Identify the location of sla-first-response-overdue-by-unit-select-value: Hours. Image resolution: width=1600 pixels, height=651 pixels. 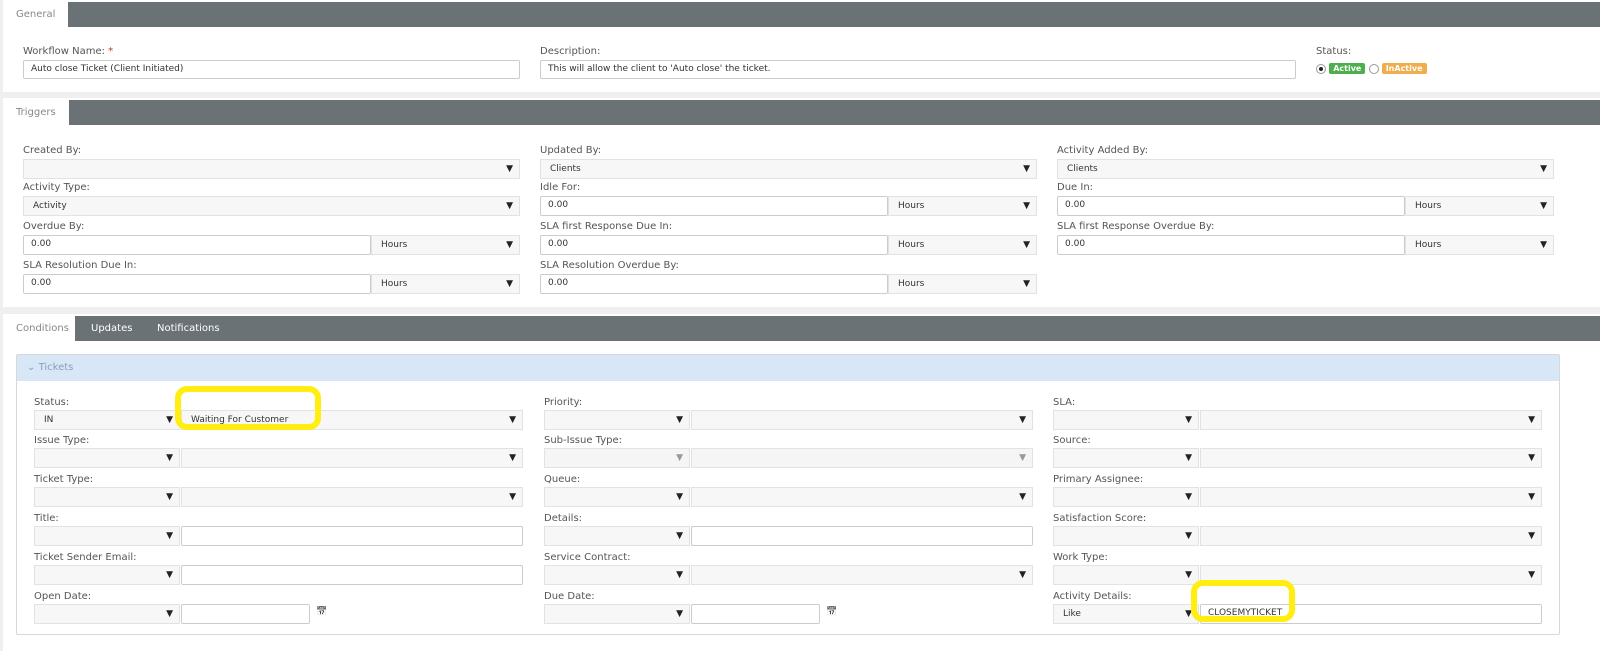
(1428, 245).